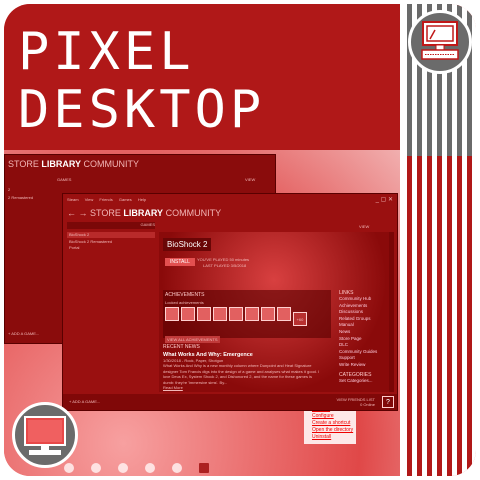  I want to click on office-icon, so click(204, 468).